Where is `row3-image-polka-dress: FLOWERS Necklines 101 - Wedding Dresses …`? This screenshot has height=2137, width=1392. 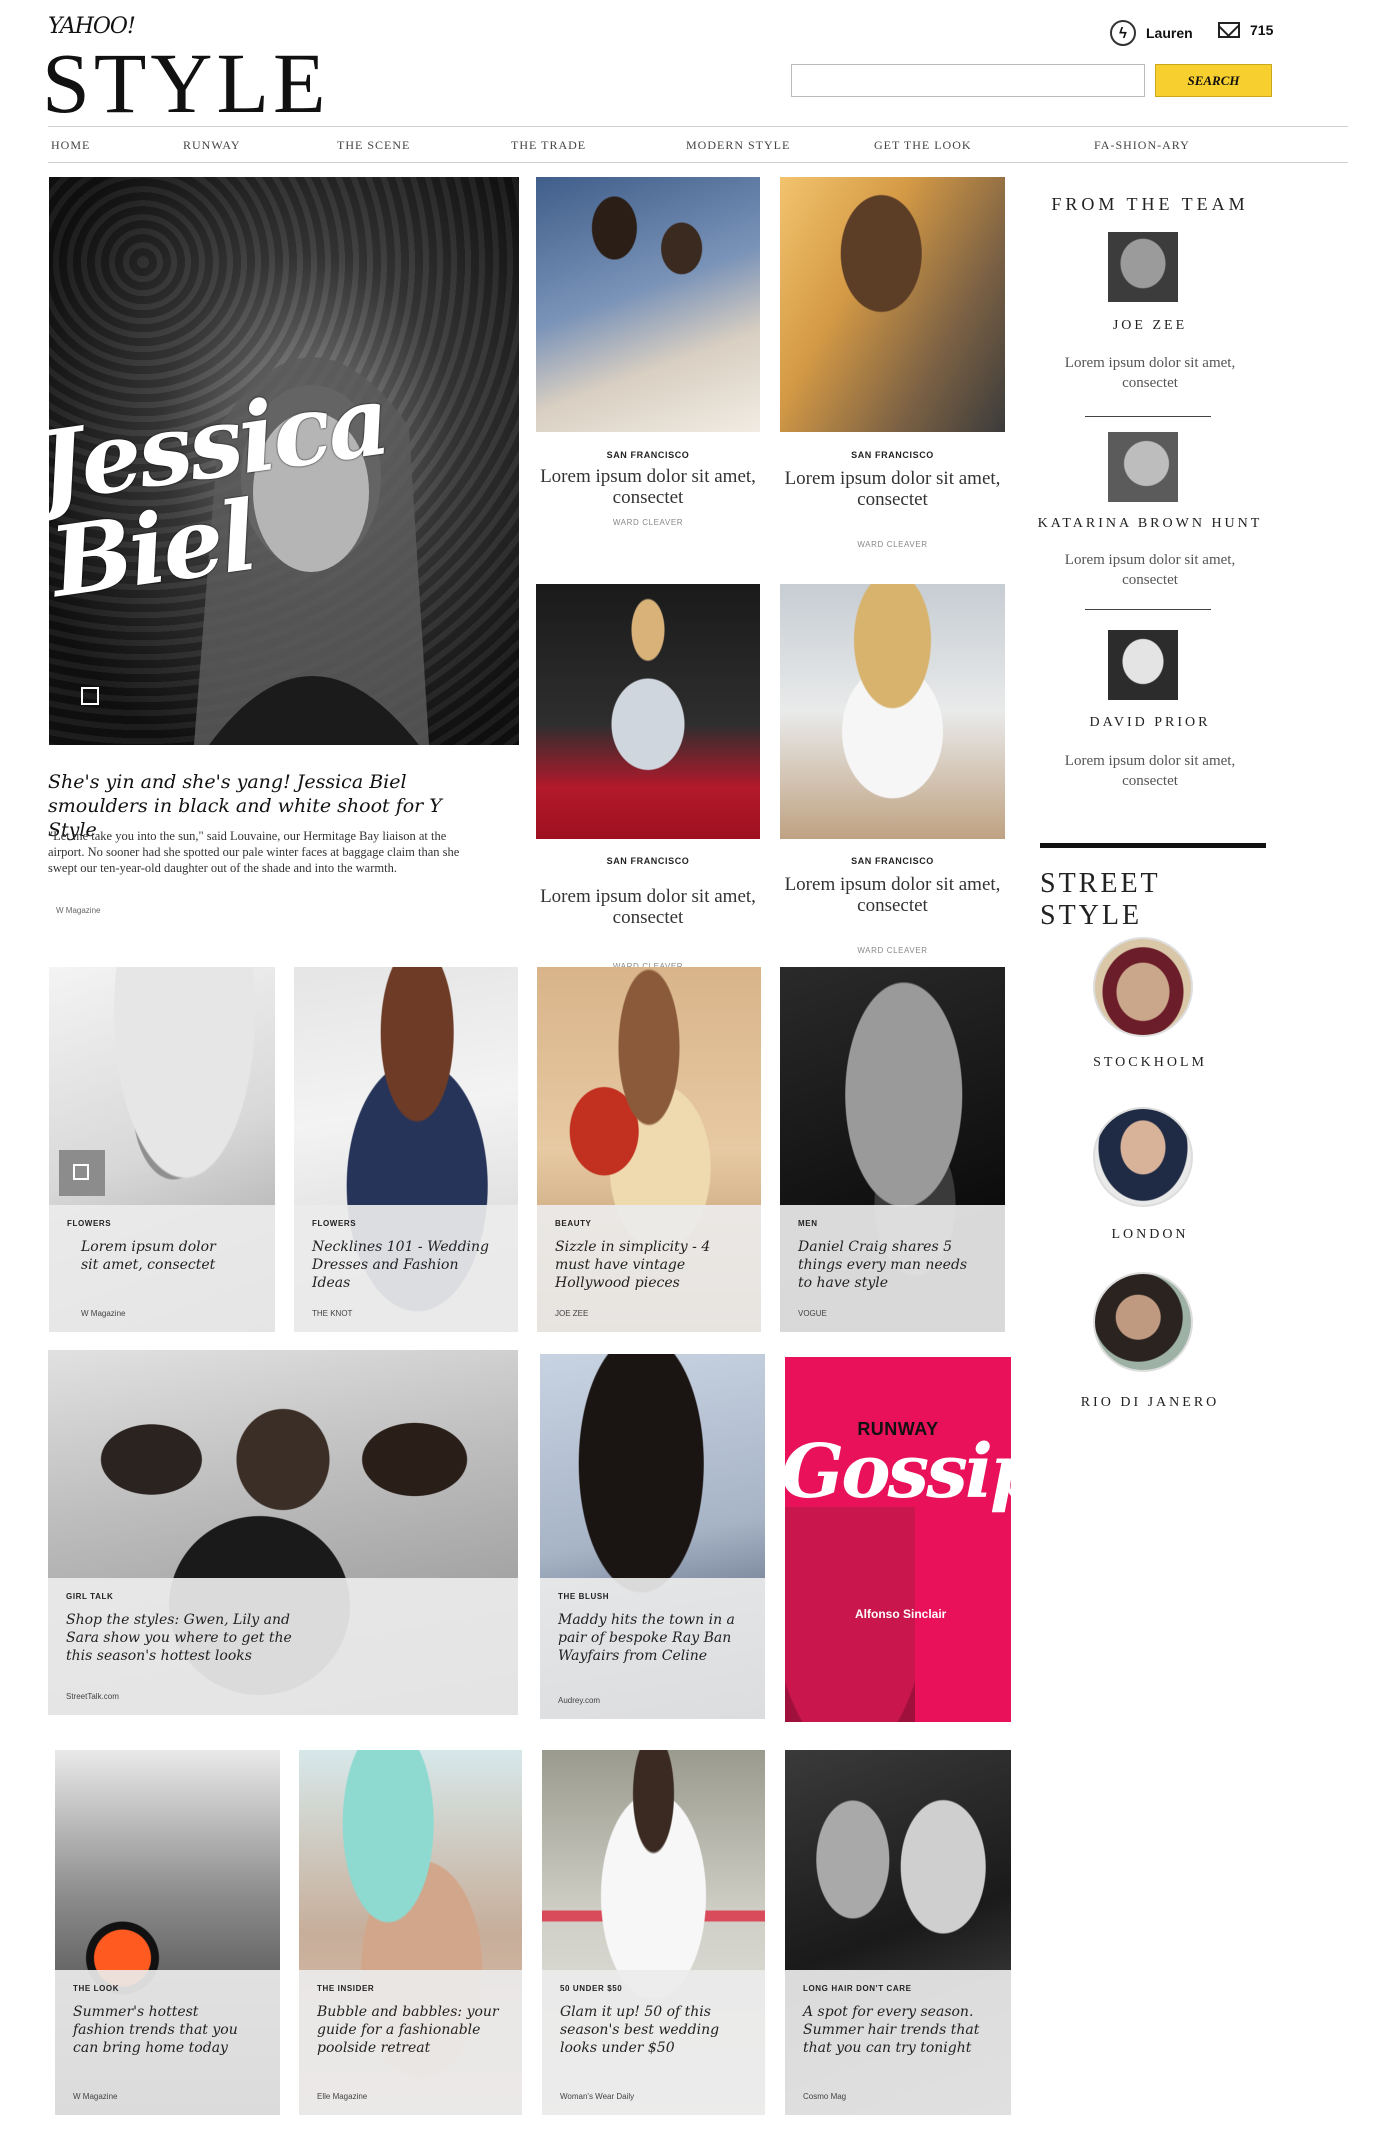
row3-image-polka-dress: FLOWERS Necklines 101 - Wedding Dresses … is located at coordinates (406, 1149).